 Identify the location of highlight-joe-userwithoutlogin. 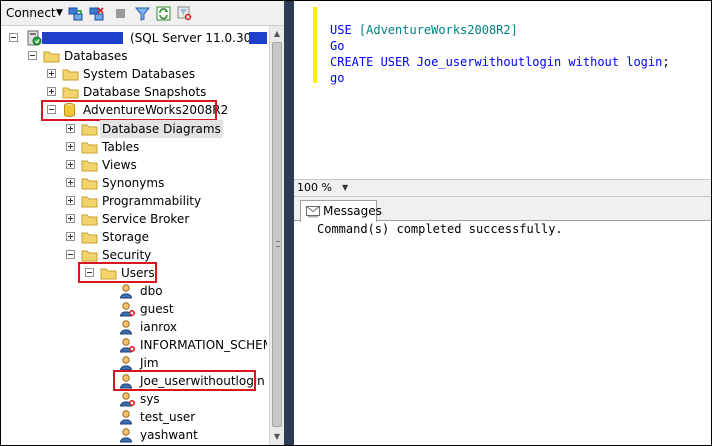
(184, 380).